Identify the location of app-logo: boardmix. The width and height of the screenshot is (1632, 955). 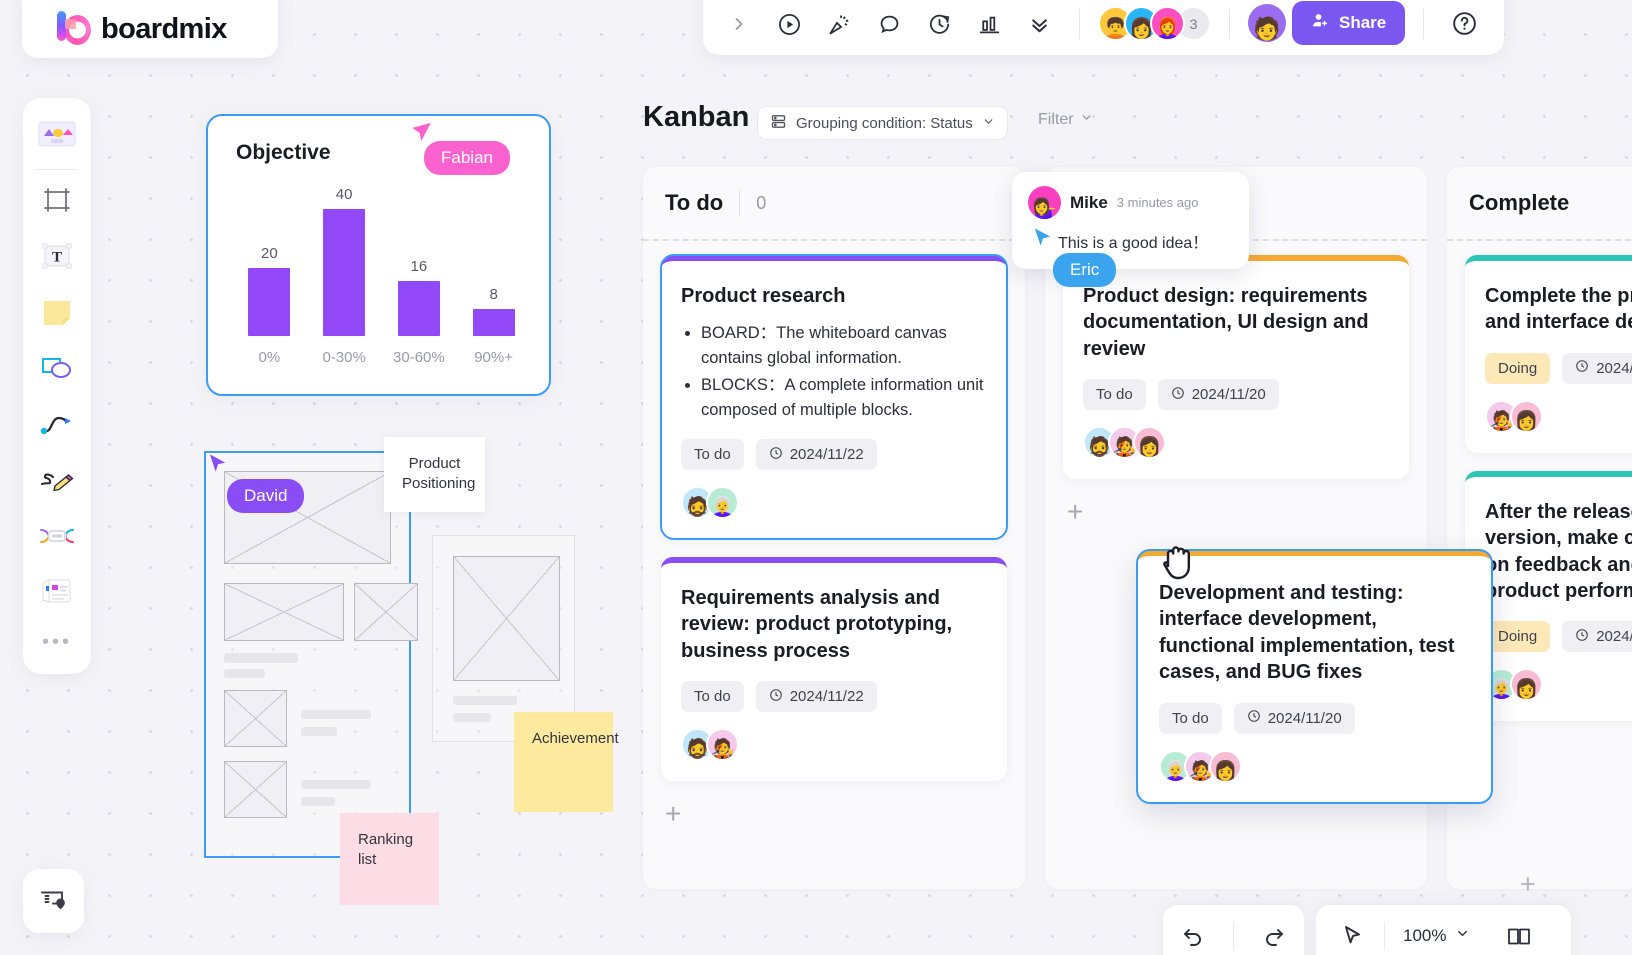
(150, 29).